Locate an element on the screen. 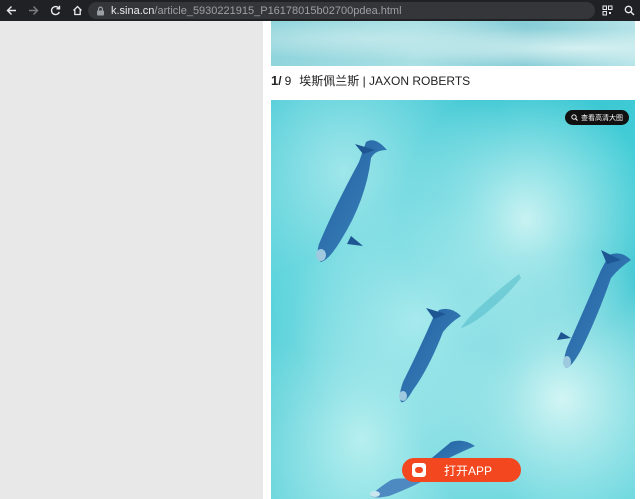  home-icon is located at coordinates (77, 10).